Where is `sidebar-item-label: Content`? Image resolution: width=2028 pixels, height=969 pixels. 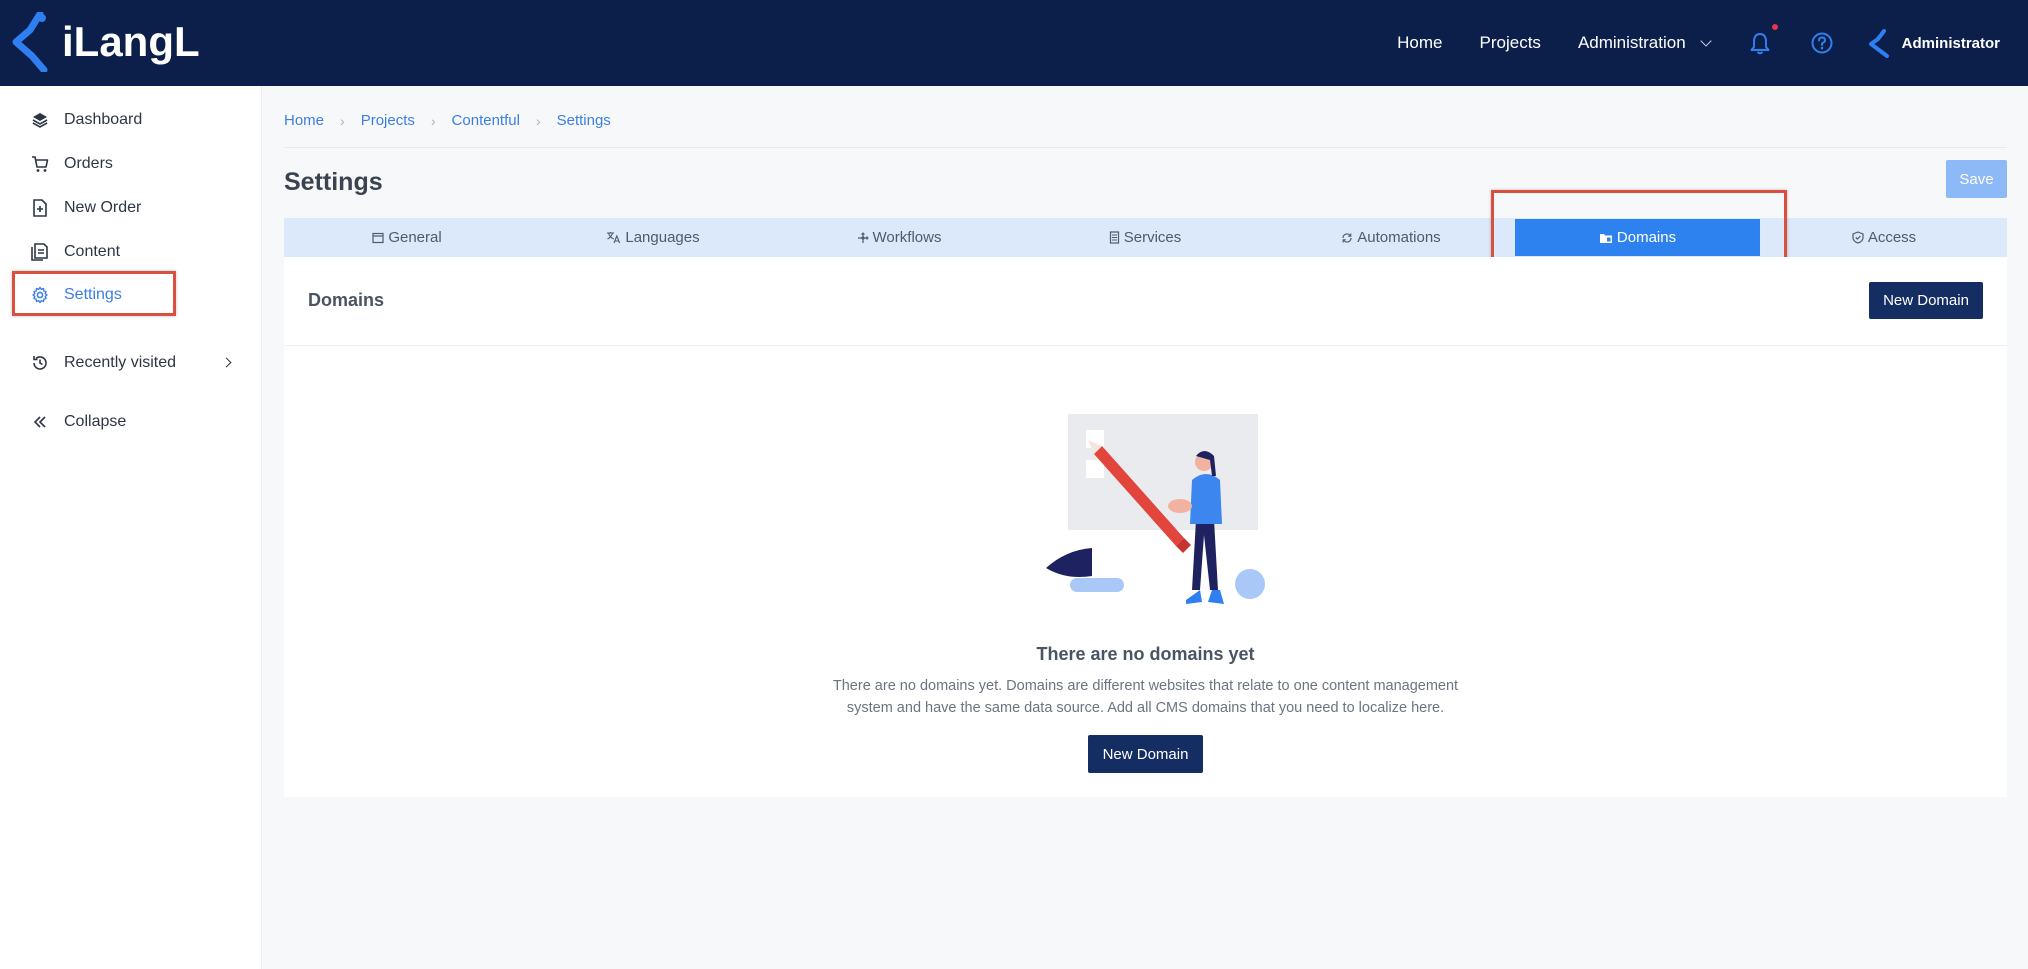 sidebar-item-label: Content is located at coordinates (92, 251).